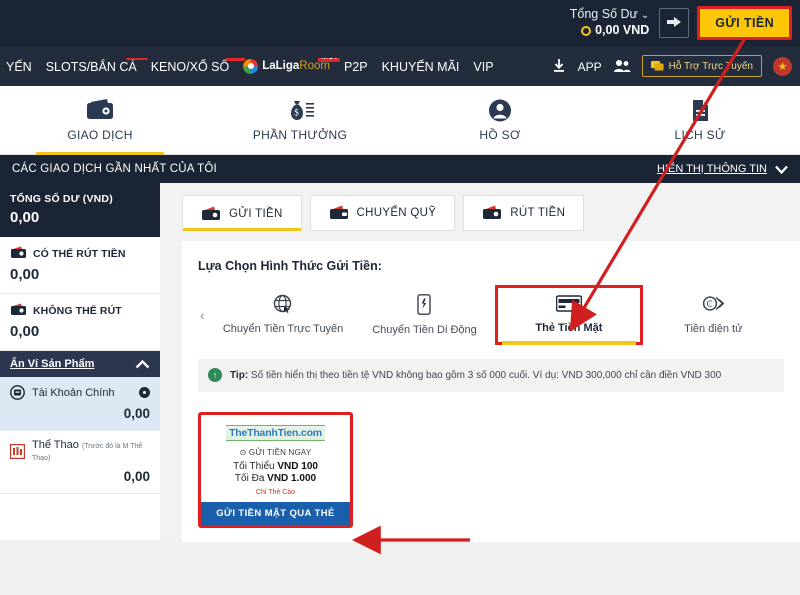  I want to click on mobile-icon, so click(424, 304).